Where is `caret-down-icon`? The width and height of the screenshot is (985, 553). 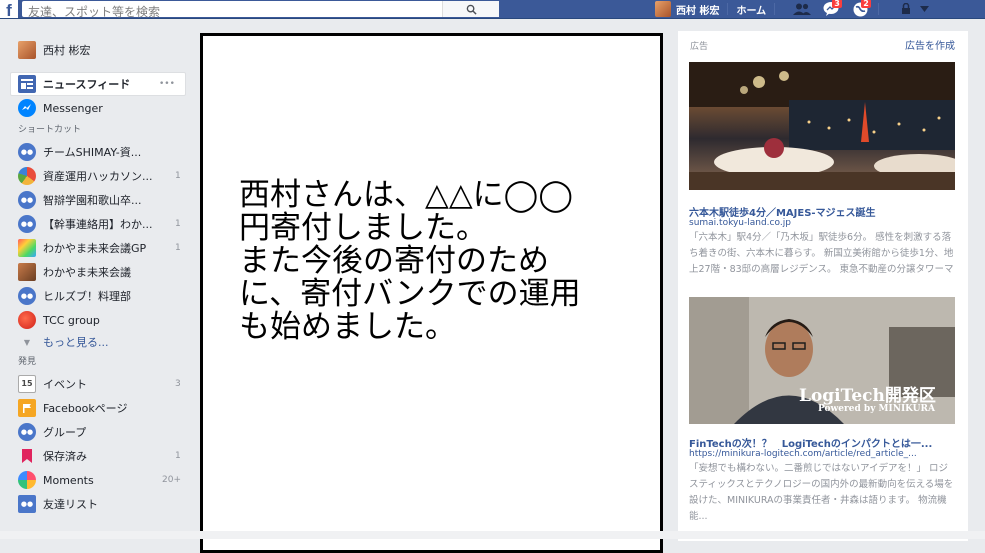
caret-down-icon is located at coordinates (924, 9).